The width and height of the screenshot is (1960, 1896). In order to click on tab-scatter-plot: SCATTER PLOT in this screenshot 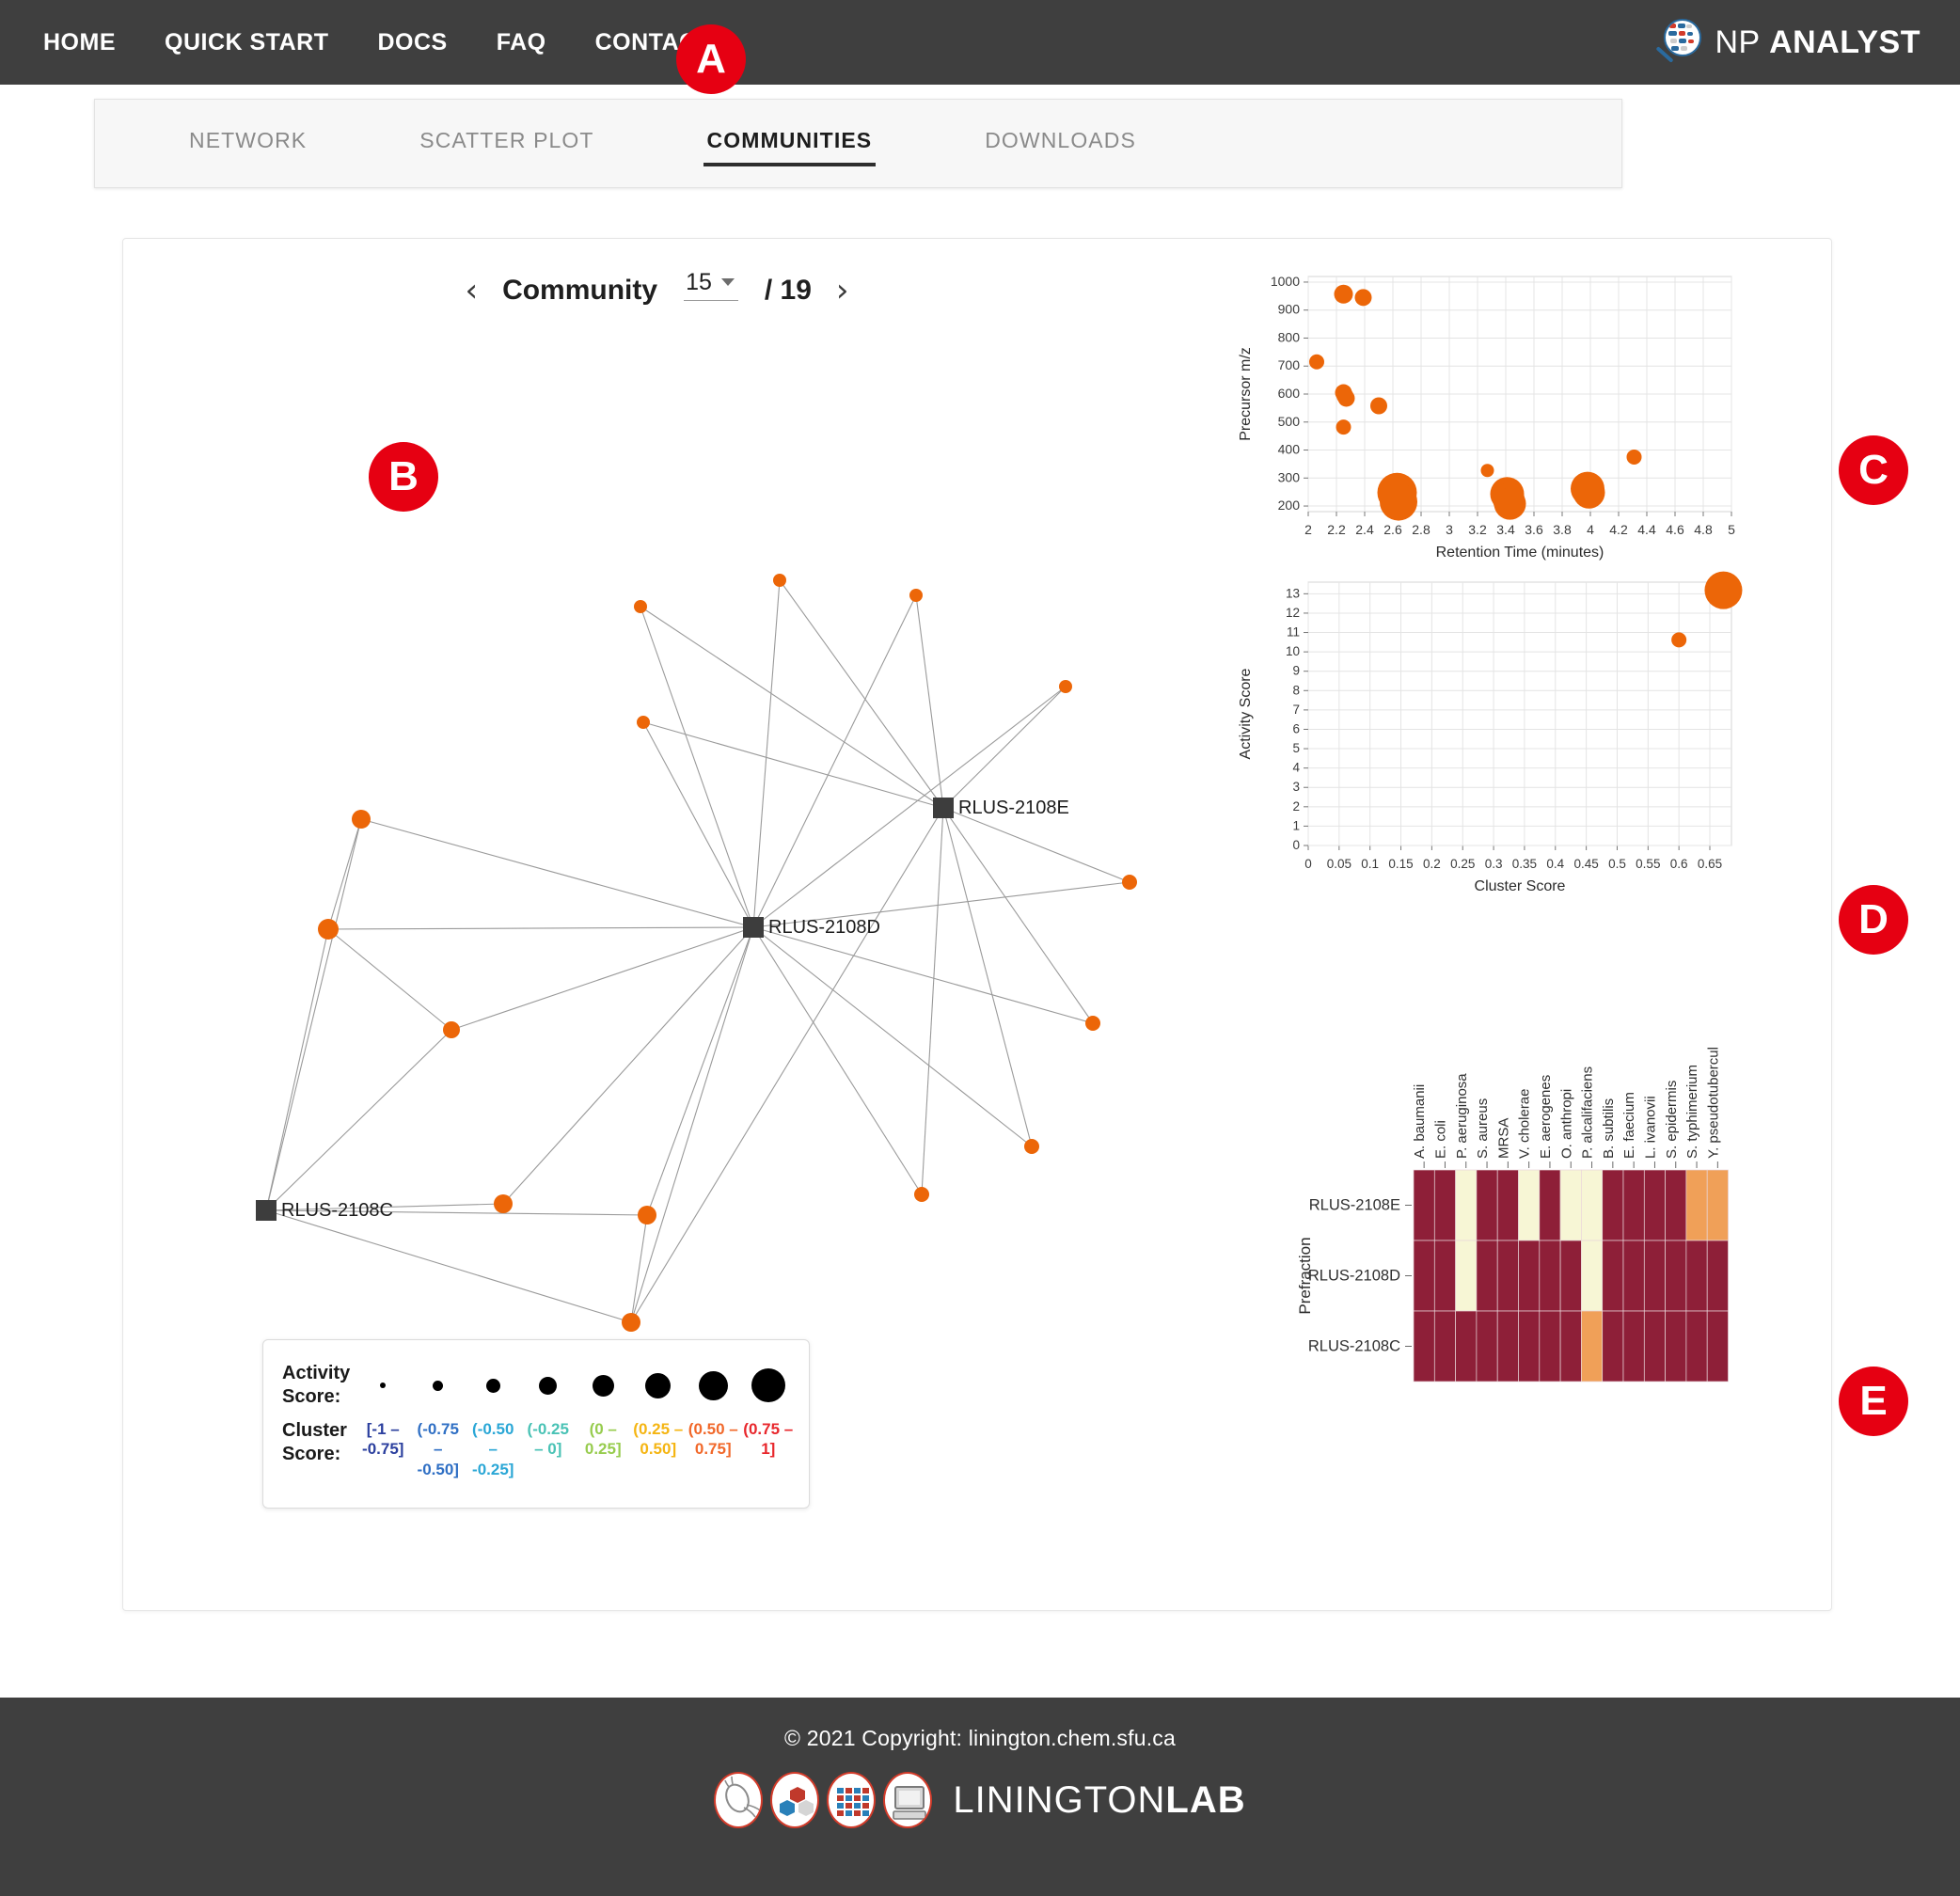, I will do `click(506, 143)`.